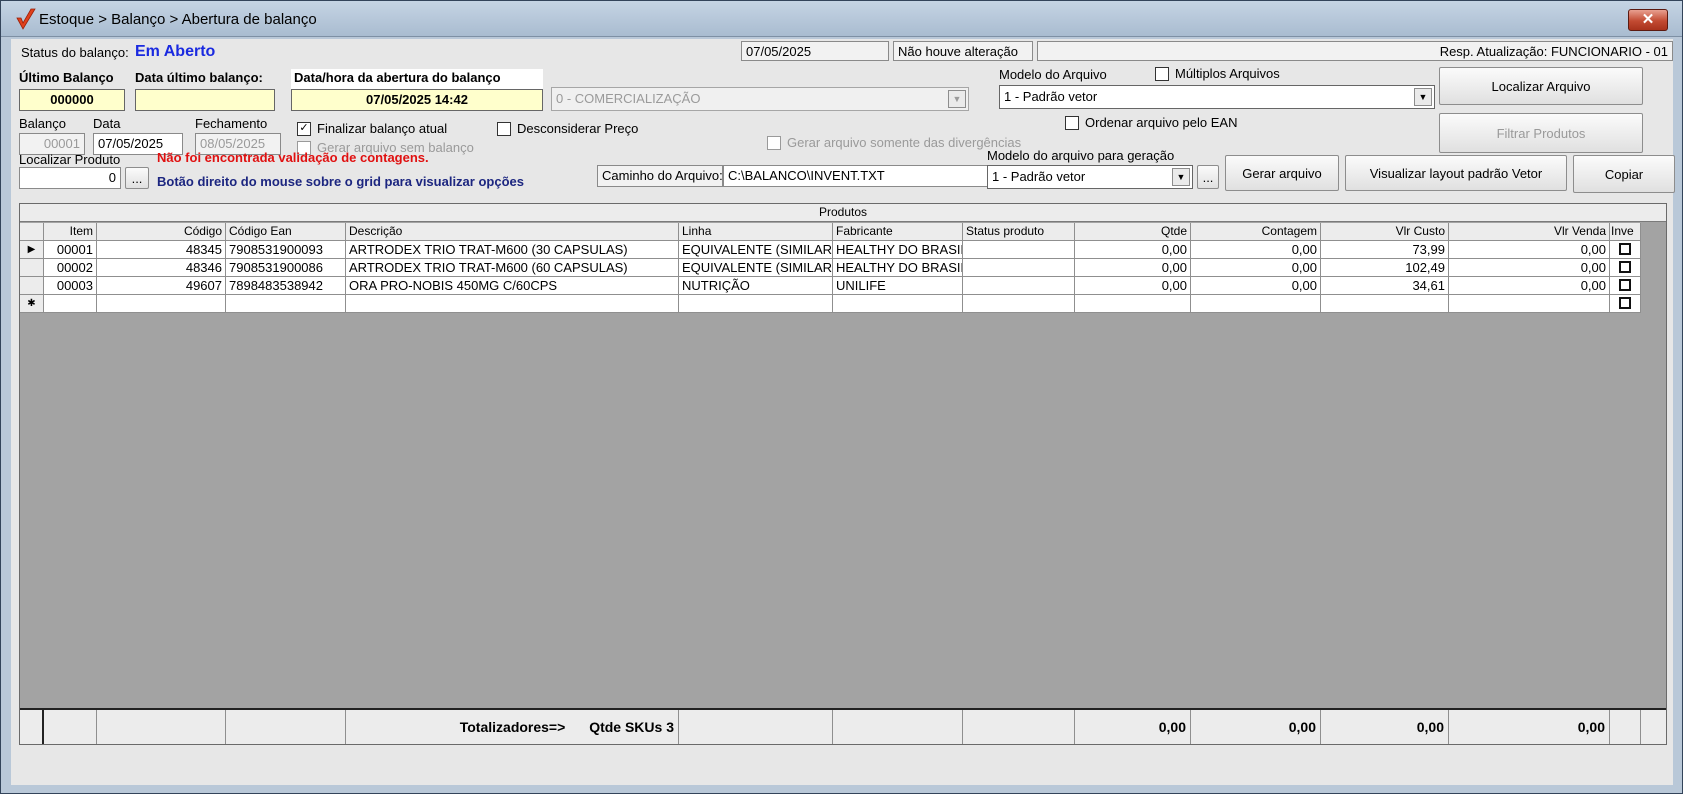  Describe the element at coordinates (286, 232) in the screenshot. I see `col-ean: Código Ean` at that location.